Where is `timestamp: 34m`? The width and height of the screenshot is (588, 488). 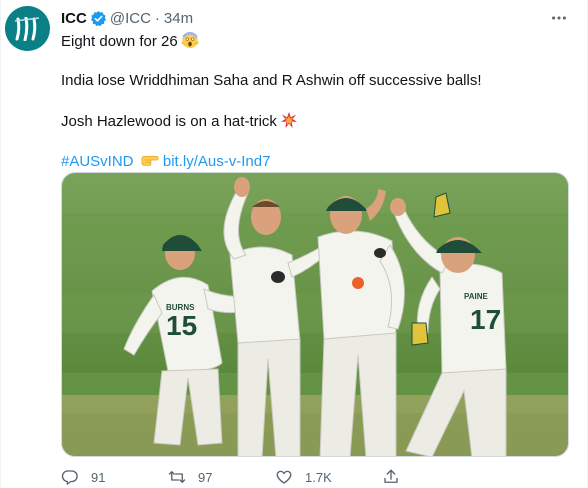 timestamp: 34m is located at coordinates (178, 18).